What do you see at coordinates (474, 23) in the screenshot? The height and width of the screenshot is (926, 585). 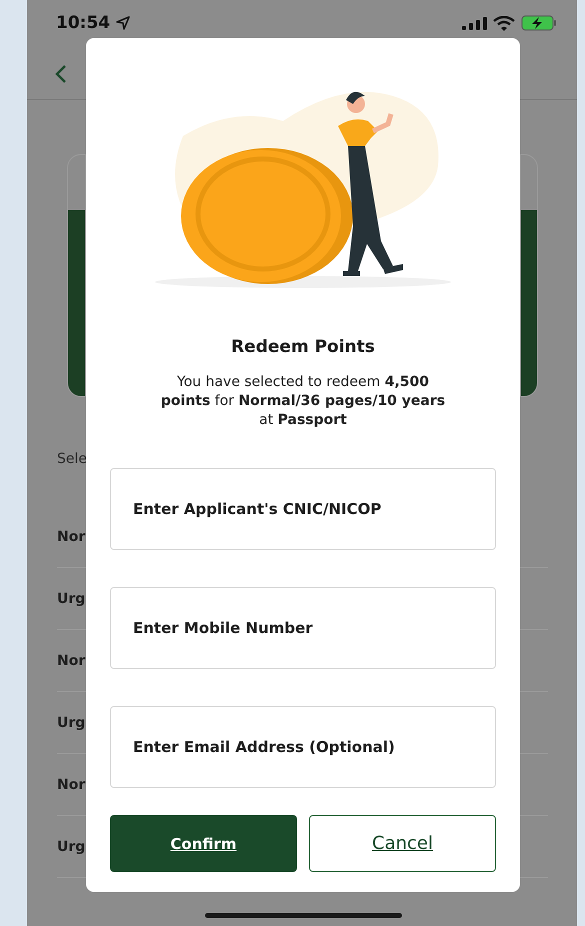 I see `signal-icon` at bounding box center [474, 23].